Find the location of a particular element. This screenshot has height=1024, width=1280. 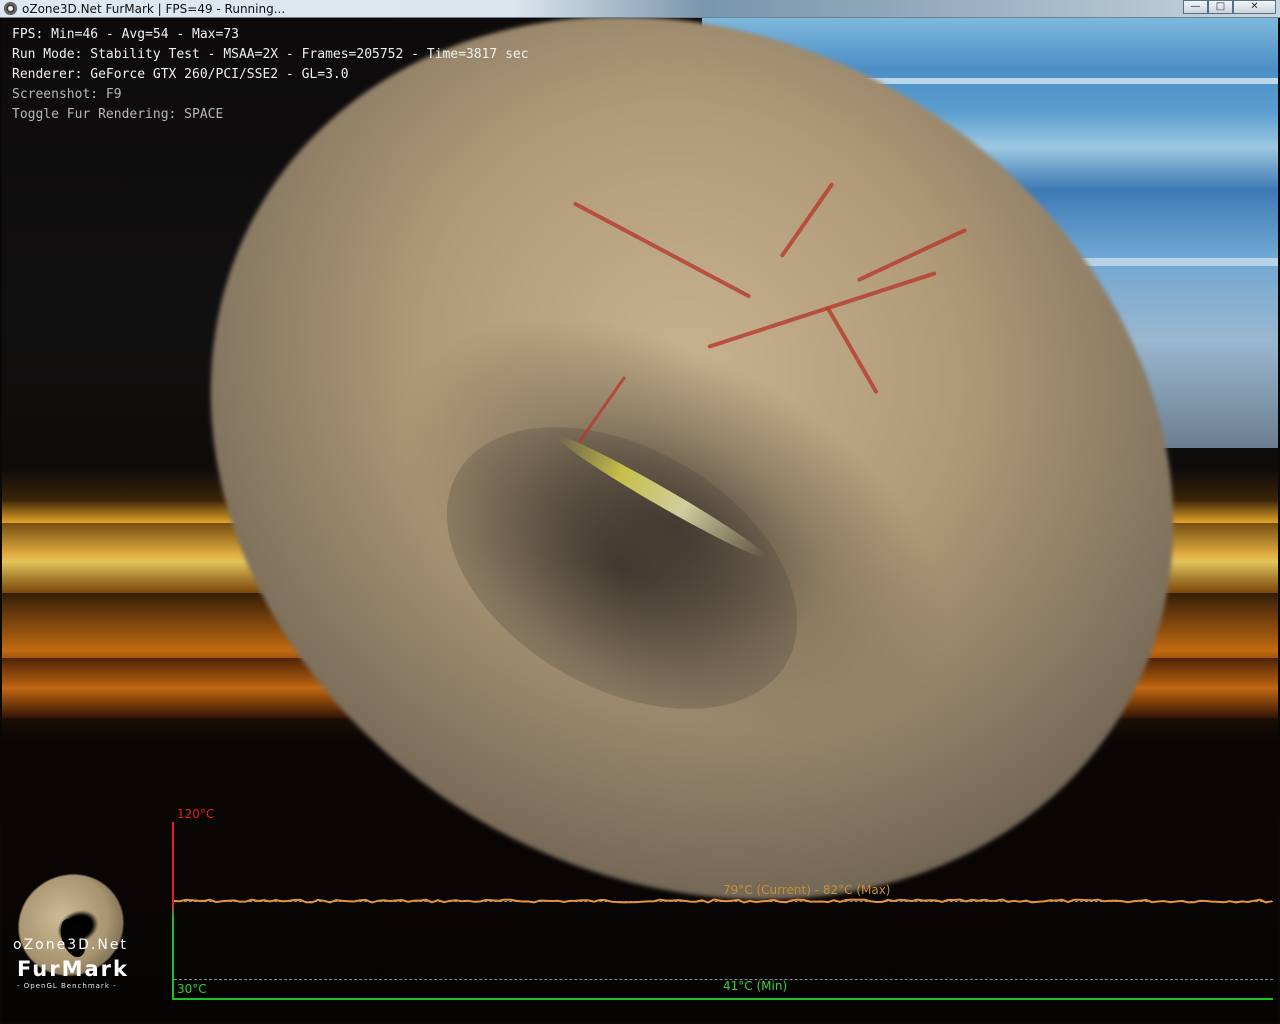

close-icon: ✕ is located at coordinates (1254, 6).